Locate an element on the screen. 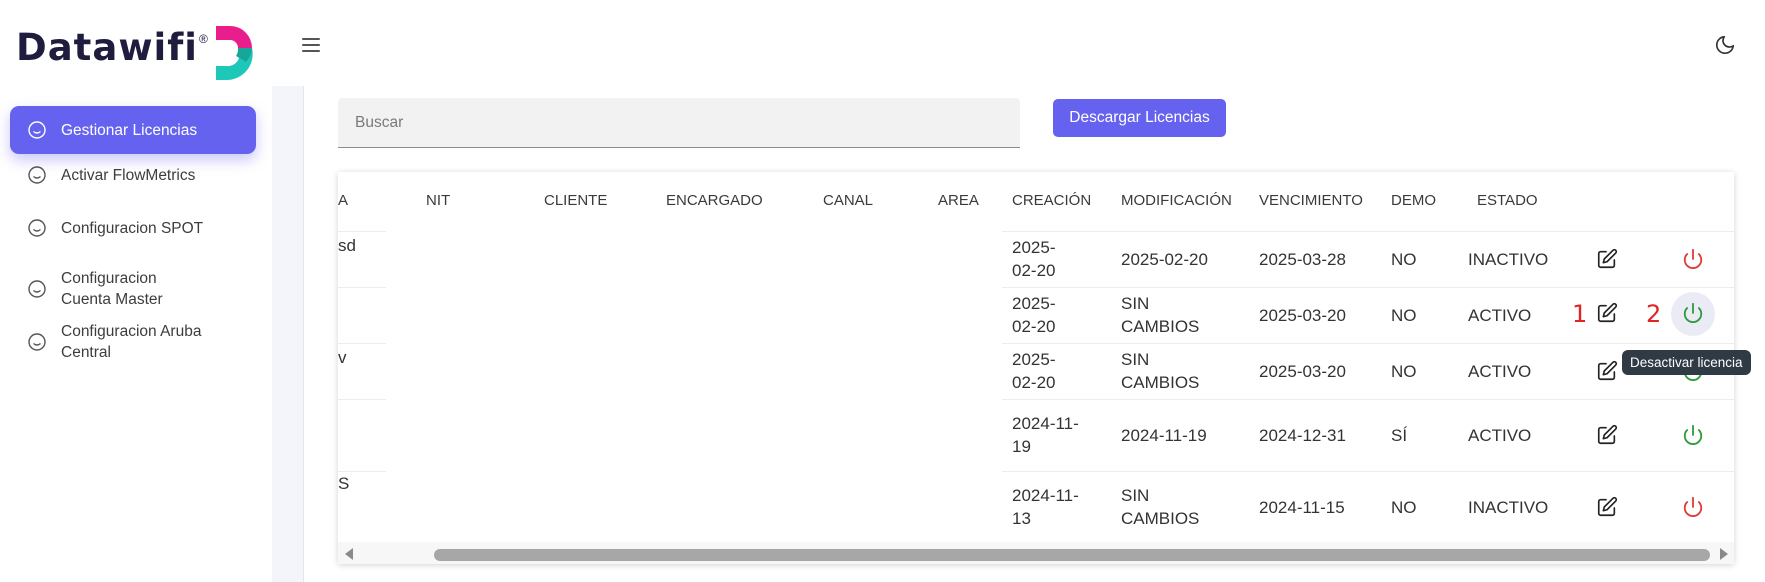 The width and height of the screenshot is (1765, 582). column-header: NIT is located at coordinates (438, 200).